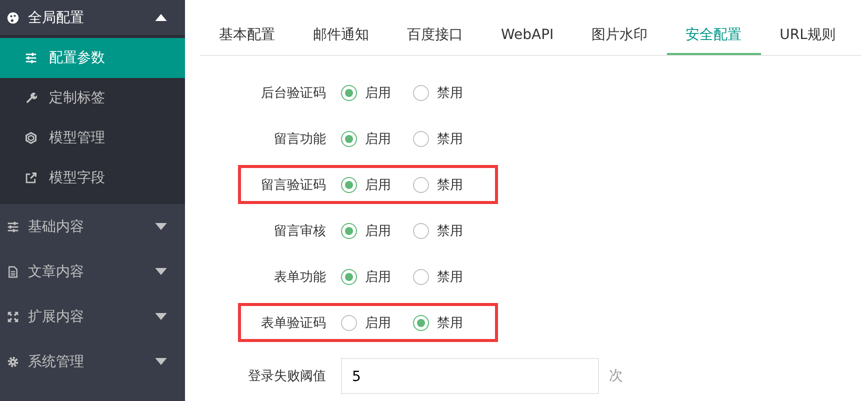 This screenshot has height=401, width=861. What do you see at coordinates (527, 35) in the screenshot?
I see `tab: WebAPI` at bounding box center [527, 35].